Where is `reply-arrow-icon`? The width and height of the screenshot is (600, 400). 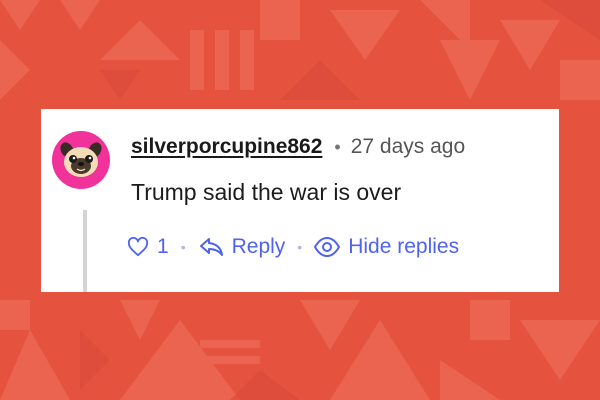
reply-arrow-icon is located at coordinates (211, 247).